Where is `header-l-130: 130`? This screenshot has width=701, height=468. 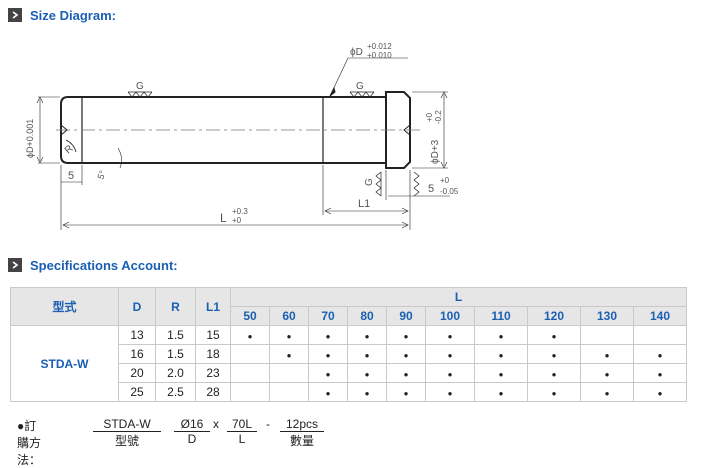
header-l-130: 130 is located at coordinates (607, 316).